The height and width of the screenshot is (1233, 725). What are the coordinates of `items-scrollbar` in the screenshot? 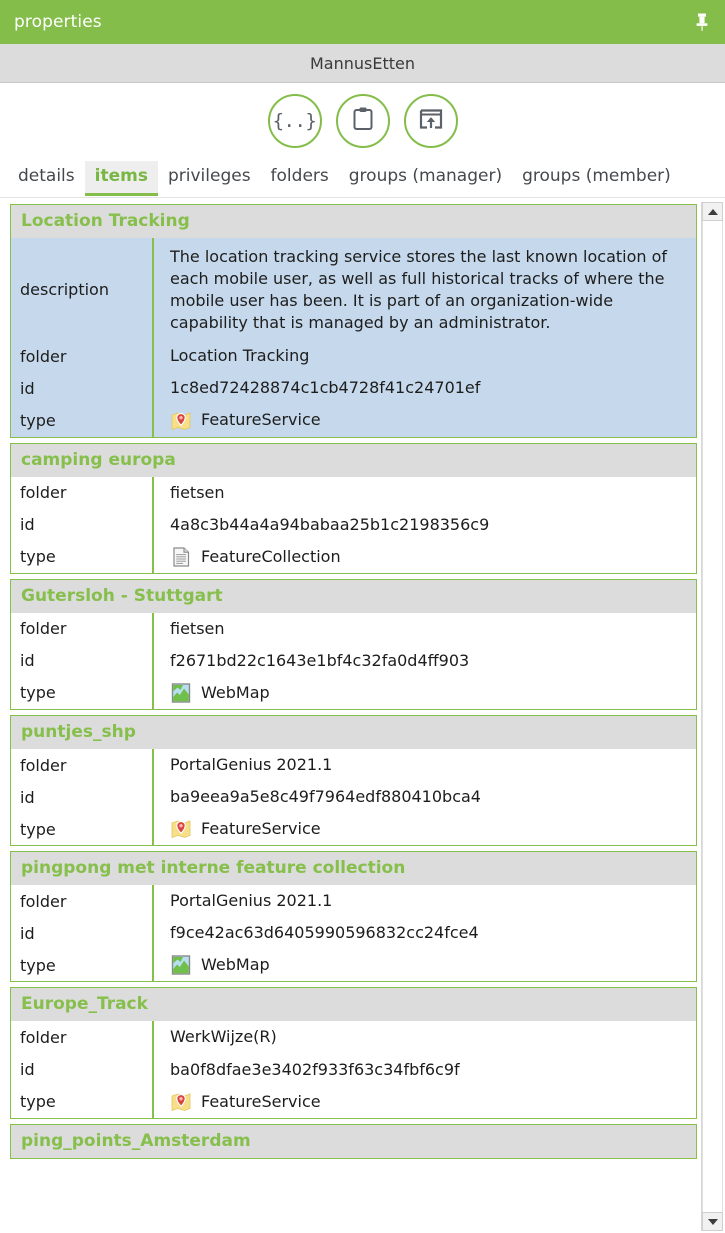 It's located at (712, 716).